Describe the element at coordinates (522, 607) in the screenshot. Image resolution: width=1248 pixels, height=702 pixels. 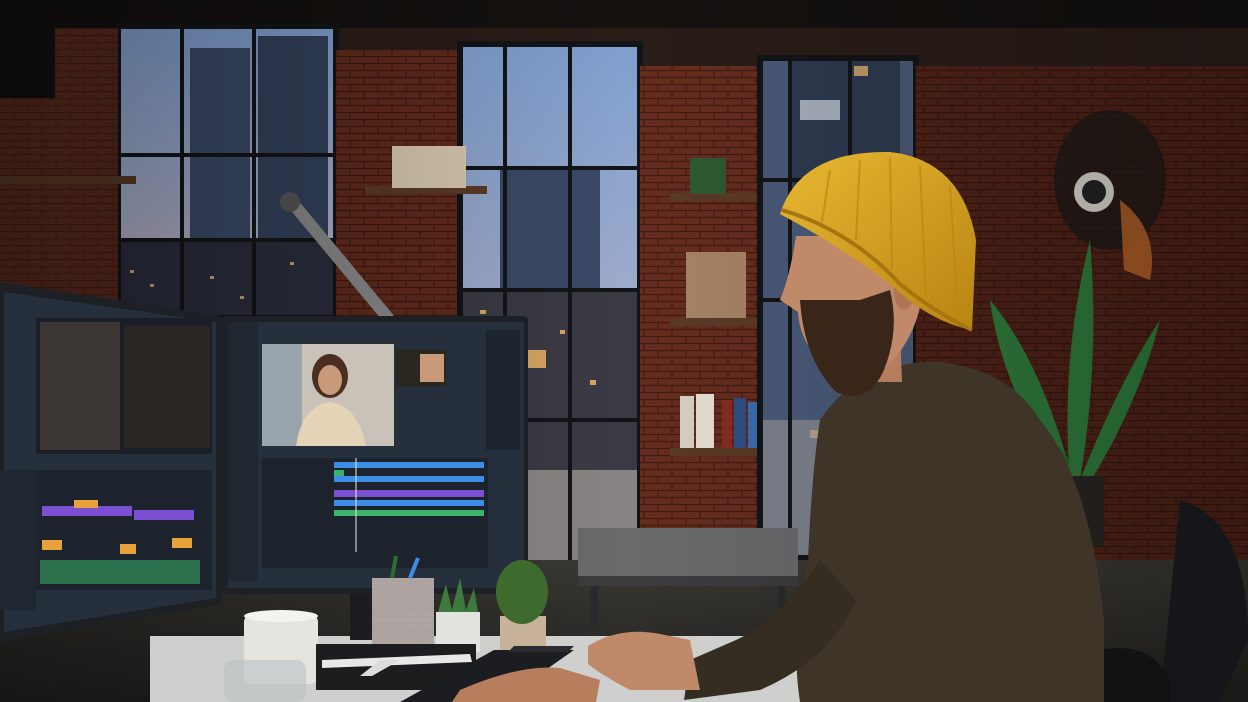
I see `topiary-plant` at that location.